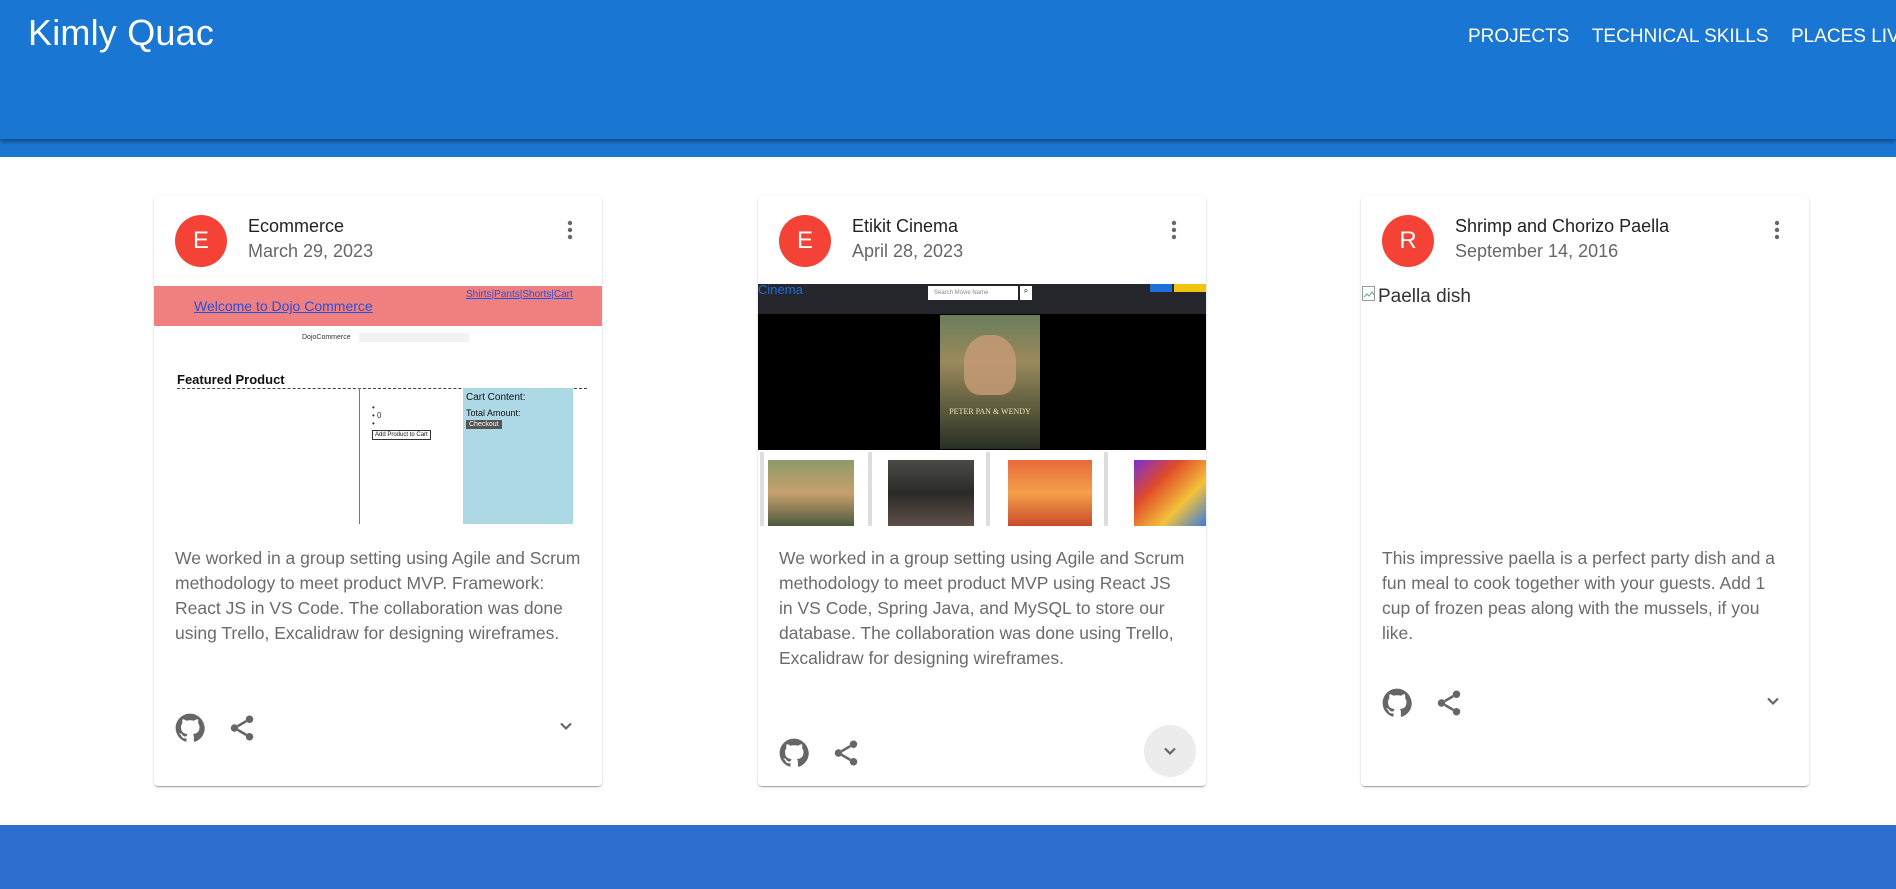 This screenshot has width=1896, height=889. Describe the element at coordinates (948, 857) in the screenshot. I see `footer-section` at that location.